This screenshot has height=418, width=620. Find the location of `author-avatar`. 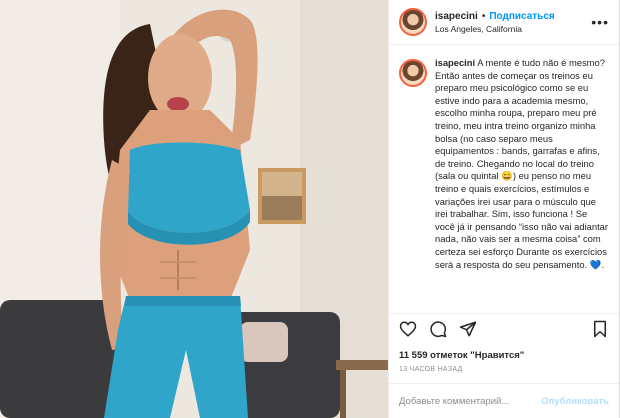

author-avatar is located at coordinates (413, 22).